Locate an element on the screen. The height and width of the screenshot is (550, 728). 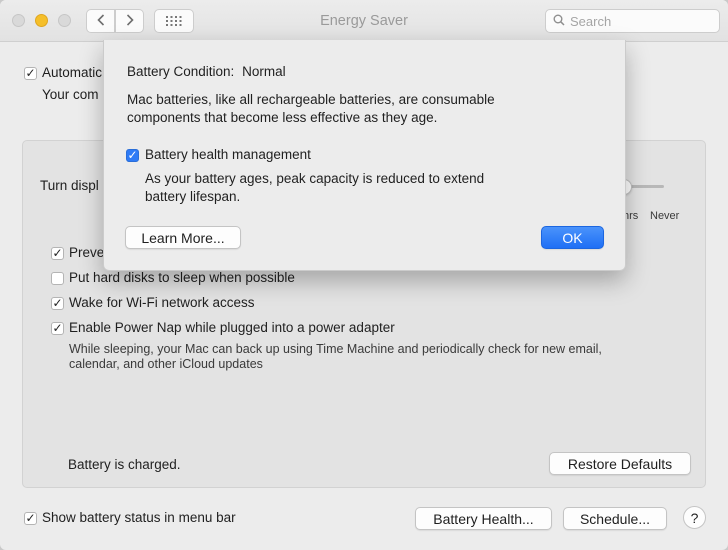
prevent-sleep-label: Preve is located at coordinates (87, 252).